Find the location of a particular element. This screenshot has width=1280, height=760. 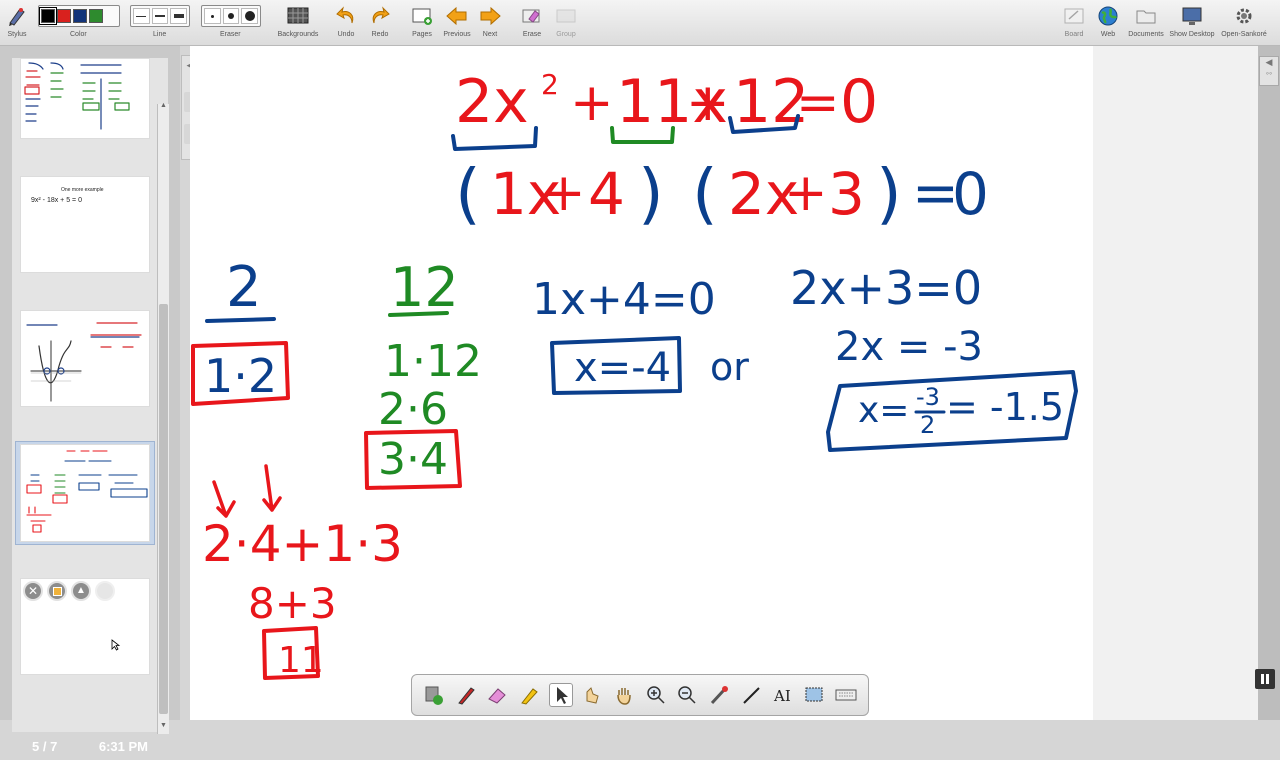

pause-icon is located at coordinates (1265, 679).